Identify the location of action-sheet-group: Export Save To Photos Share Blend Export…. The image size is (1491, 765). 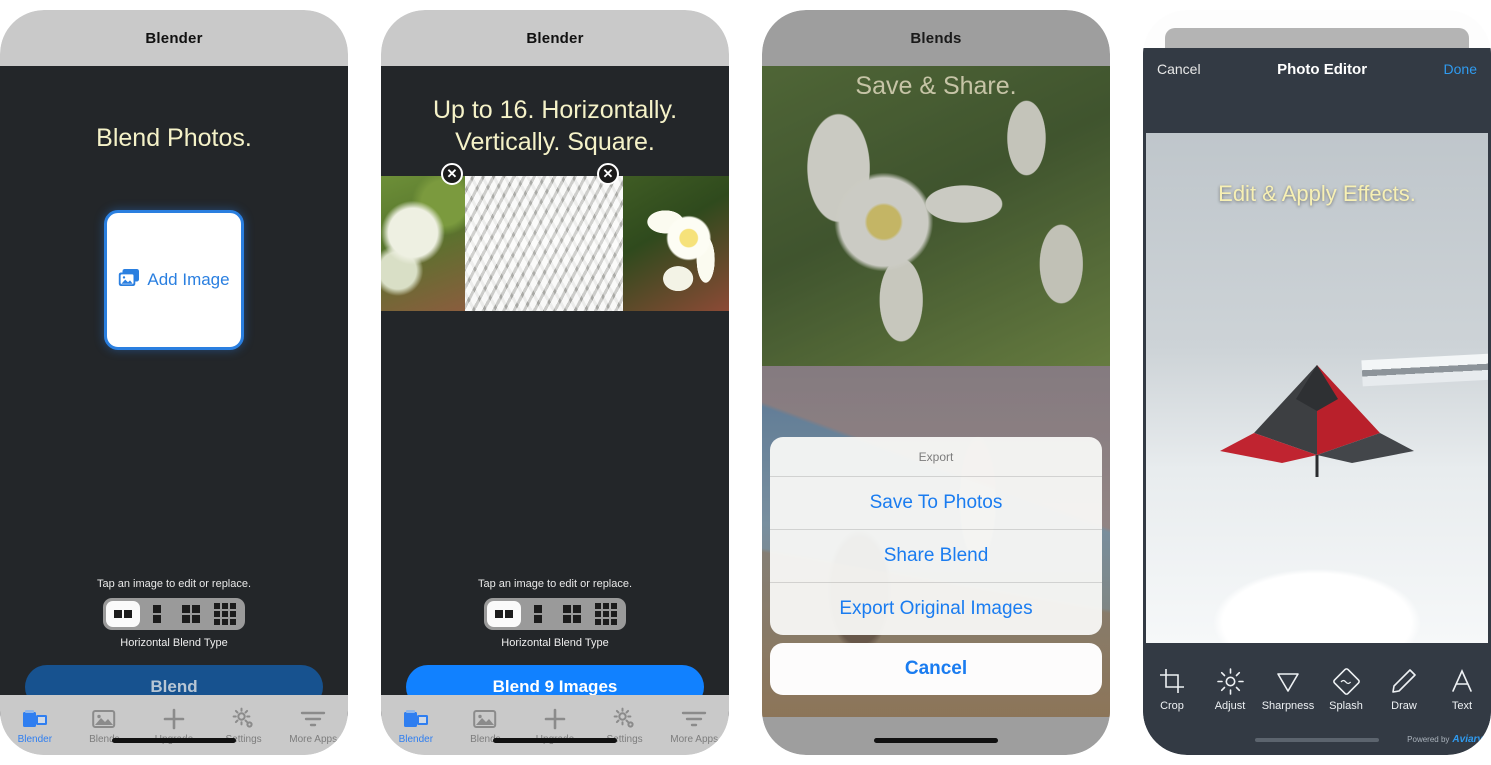
(936, 536).